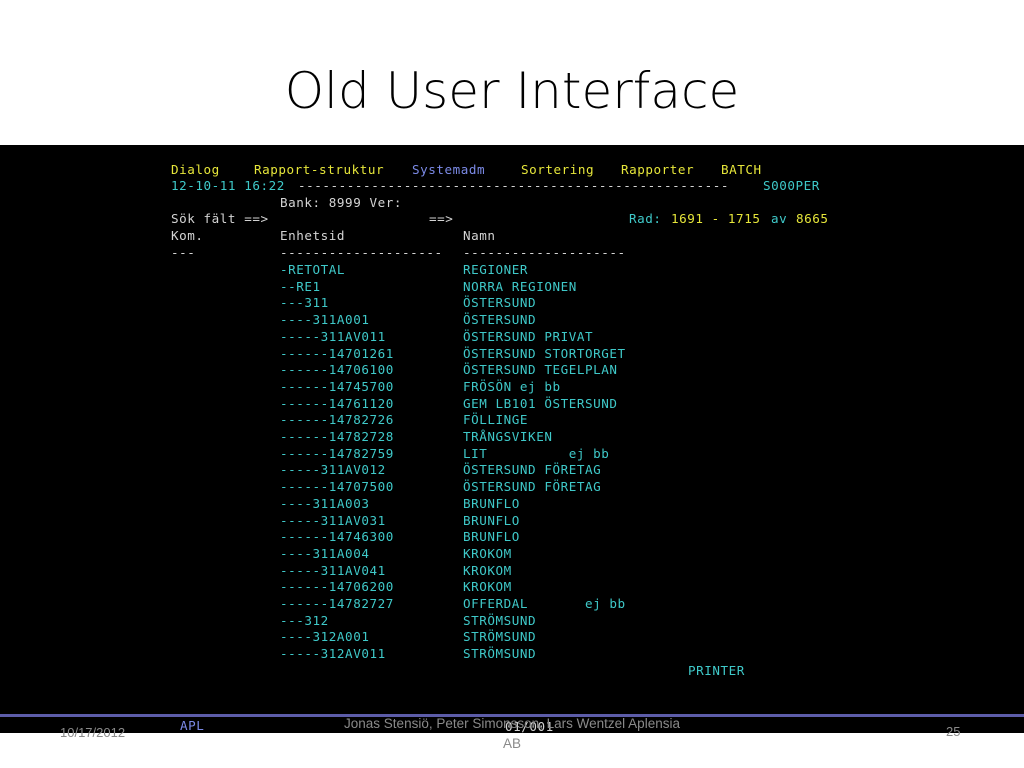 The height and width of the screenshot is (768, 1024). What do you see at coordinates (741, 169) in the screenshot?
I see `menu-batch: BATCH` at bounding box center [741, 169].